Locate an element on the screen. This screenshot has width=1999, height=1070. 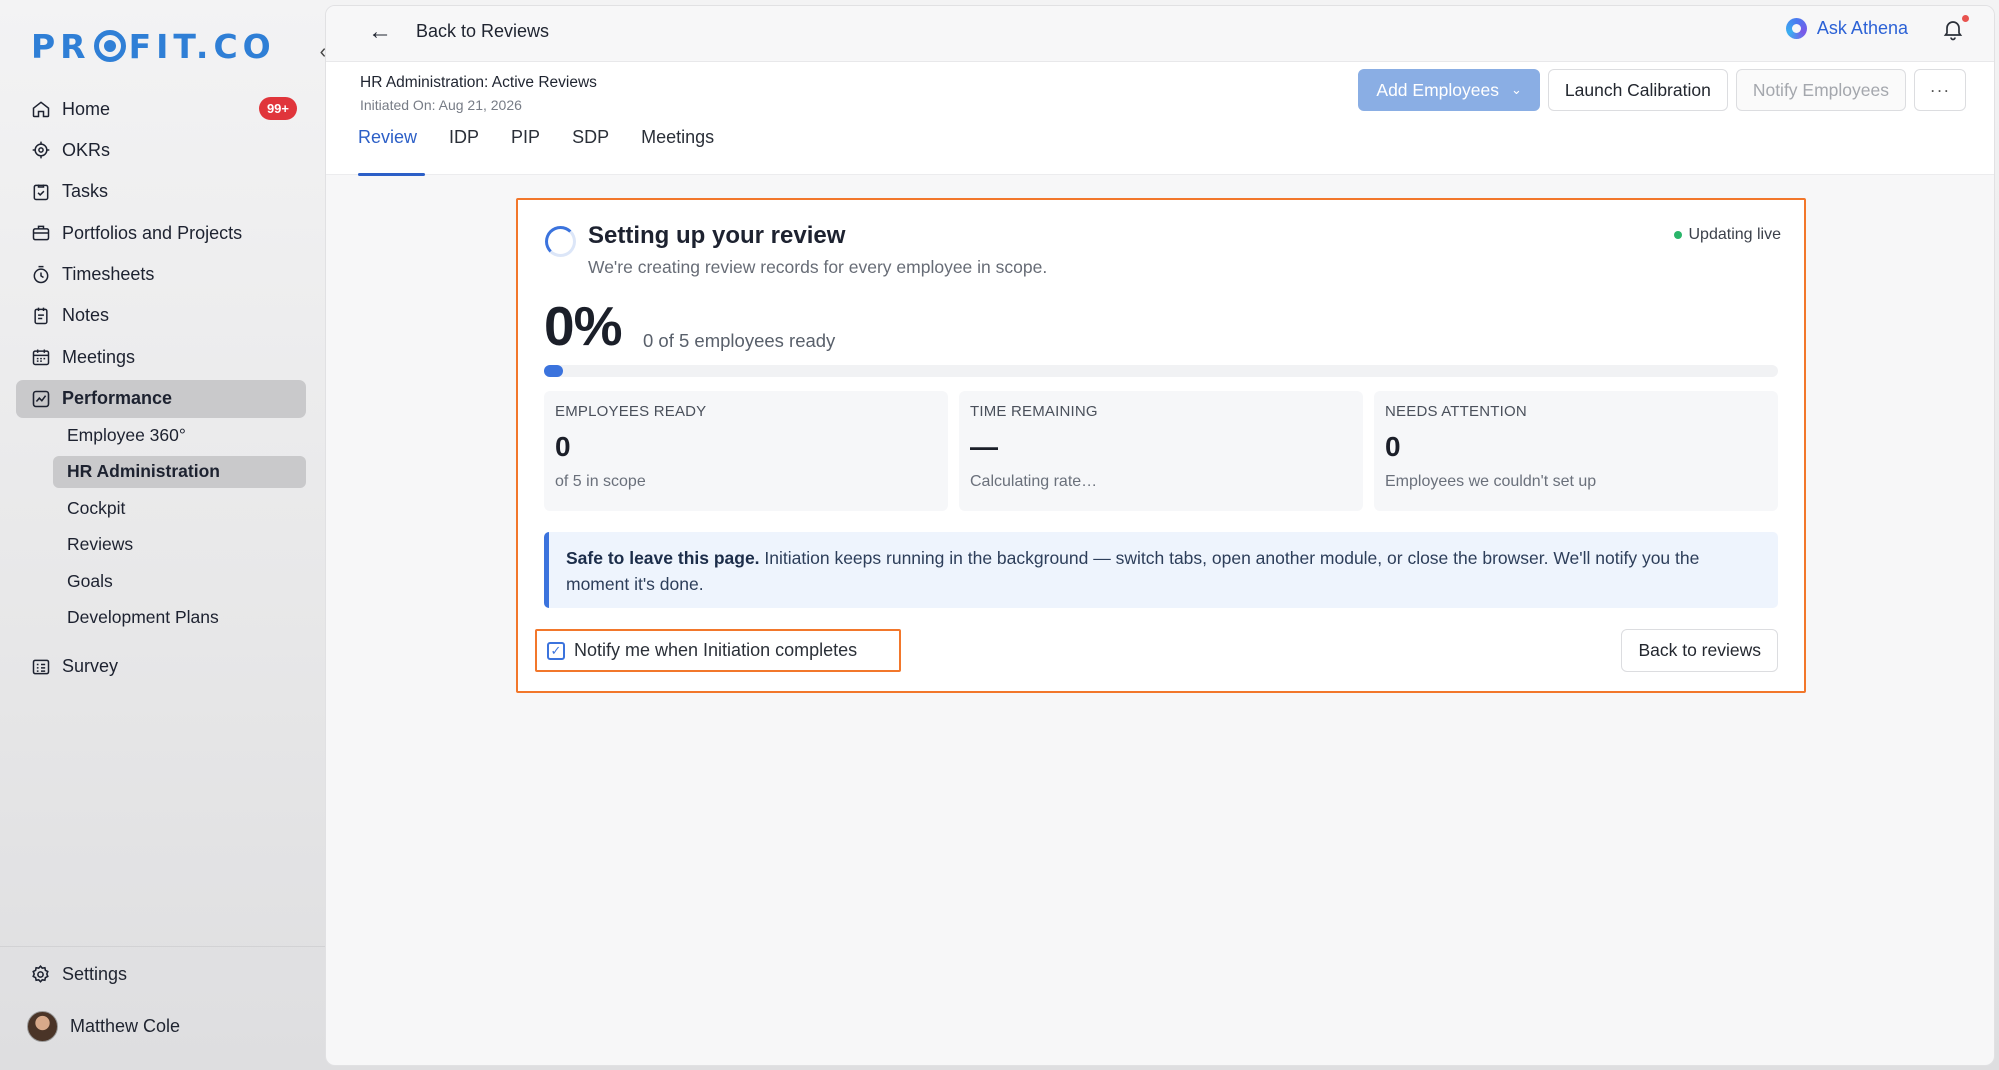
sidebar-subitem-goals: Goals is located at coordinates (179, 581).